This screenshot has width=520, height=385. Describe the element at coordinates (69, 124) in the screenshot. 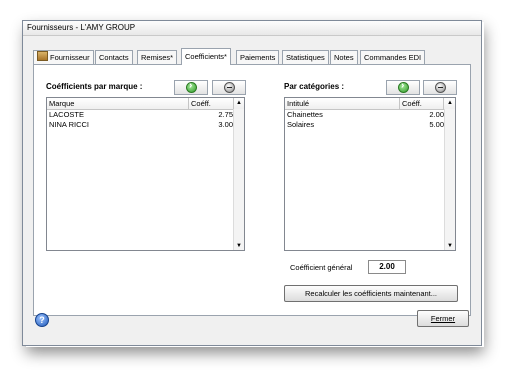

I see `brand-name: NINA RICCI` at that location.